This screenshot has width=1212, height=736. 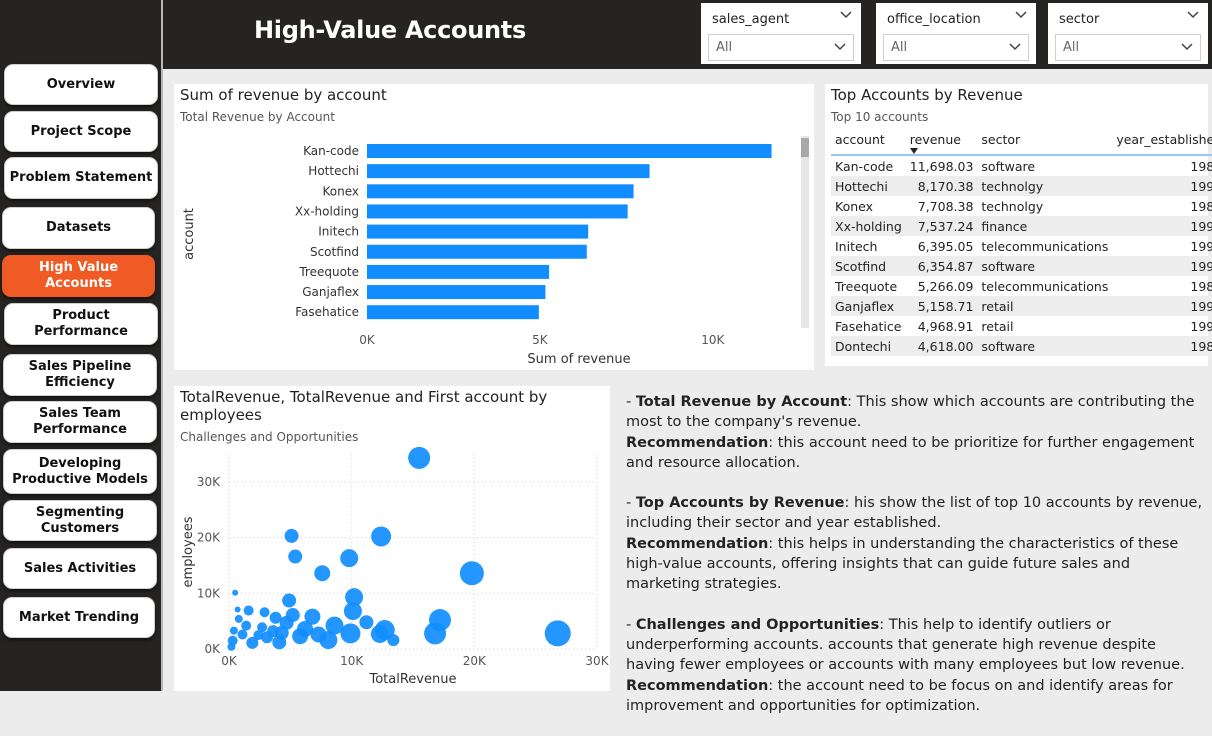 I want to click on nav-high-value-accounts: High Value Accounts, so click(x=78, y=276).